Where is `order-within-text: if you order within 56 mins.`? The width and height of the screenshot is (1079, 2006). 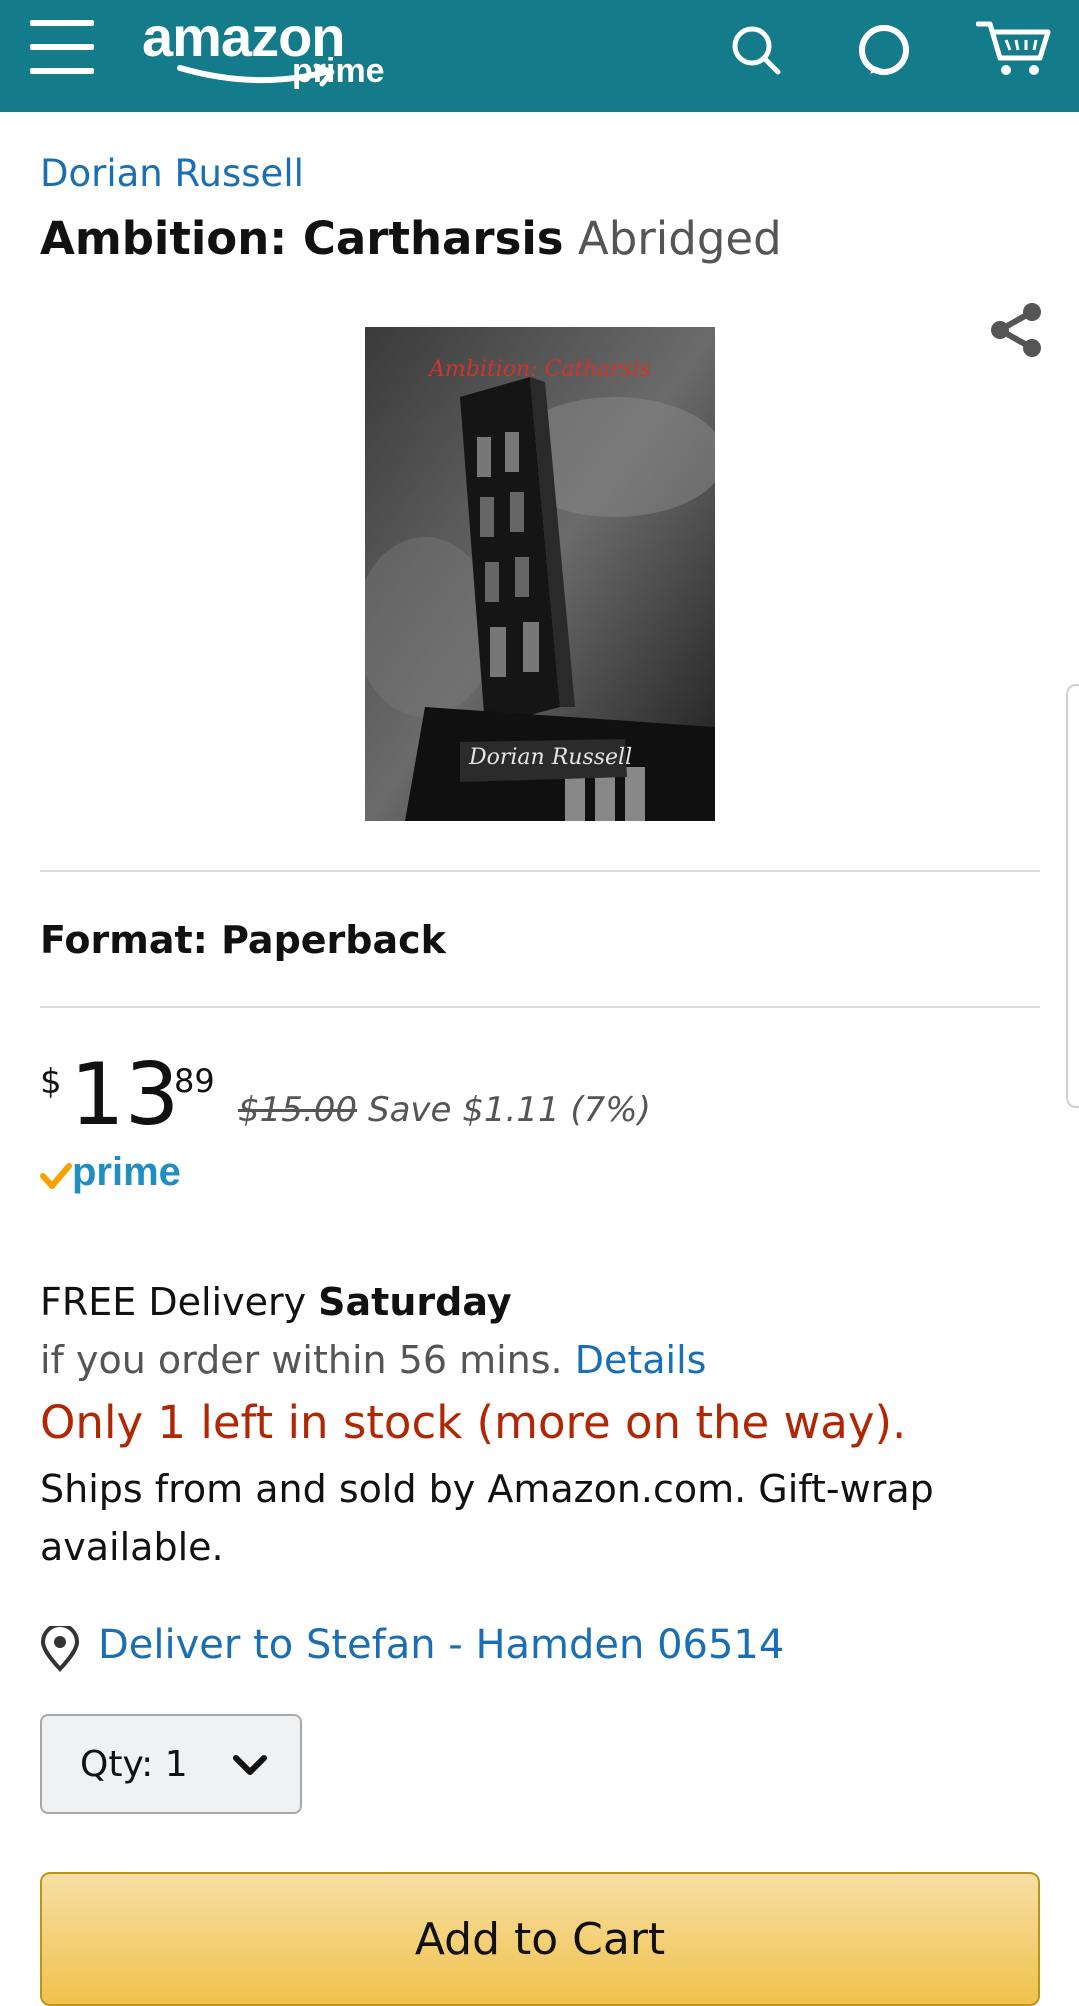 order-within-text: if you order within 56 mins. is located at coordinates (301, 1360).